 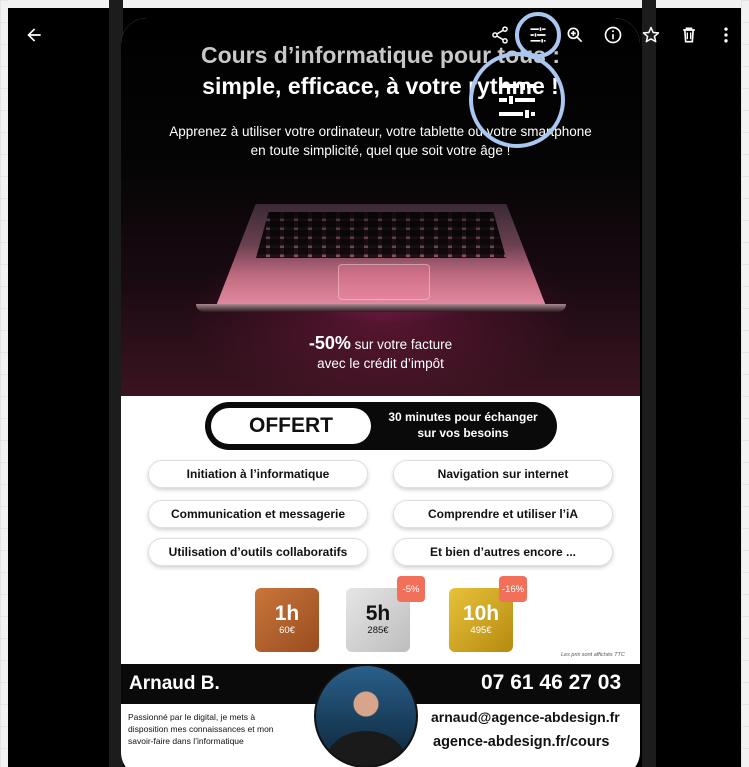 I want to click on adjust-icon-magnified, so click(x=517, y=100).